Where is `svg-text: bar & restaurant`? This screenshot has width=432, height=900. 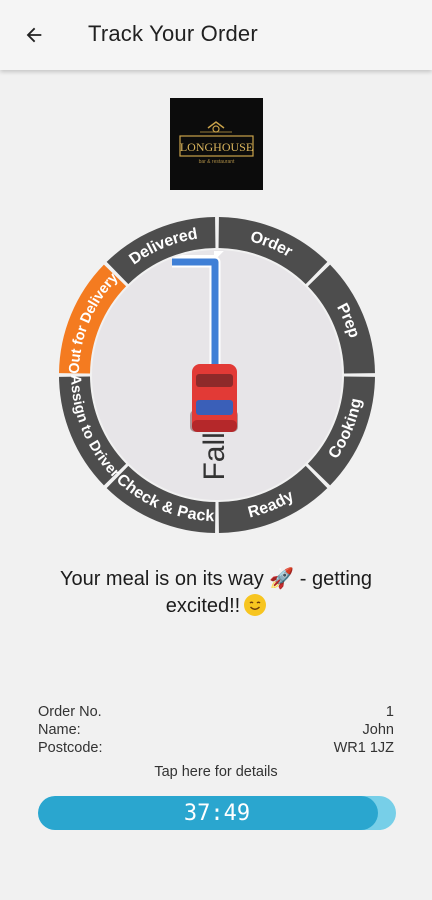
svg-text: bar & restaurant is located at coordinates (217, 162).